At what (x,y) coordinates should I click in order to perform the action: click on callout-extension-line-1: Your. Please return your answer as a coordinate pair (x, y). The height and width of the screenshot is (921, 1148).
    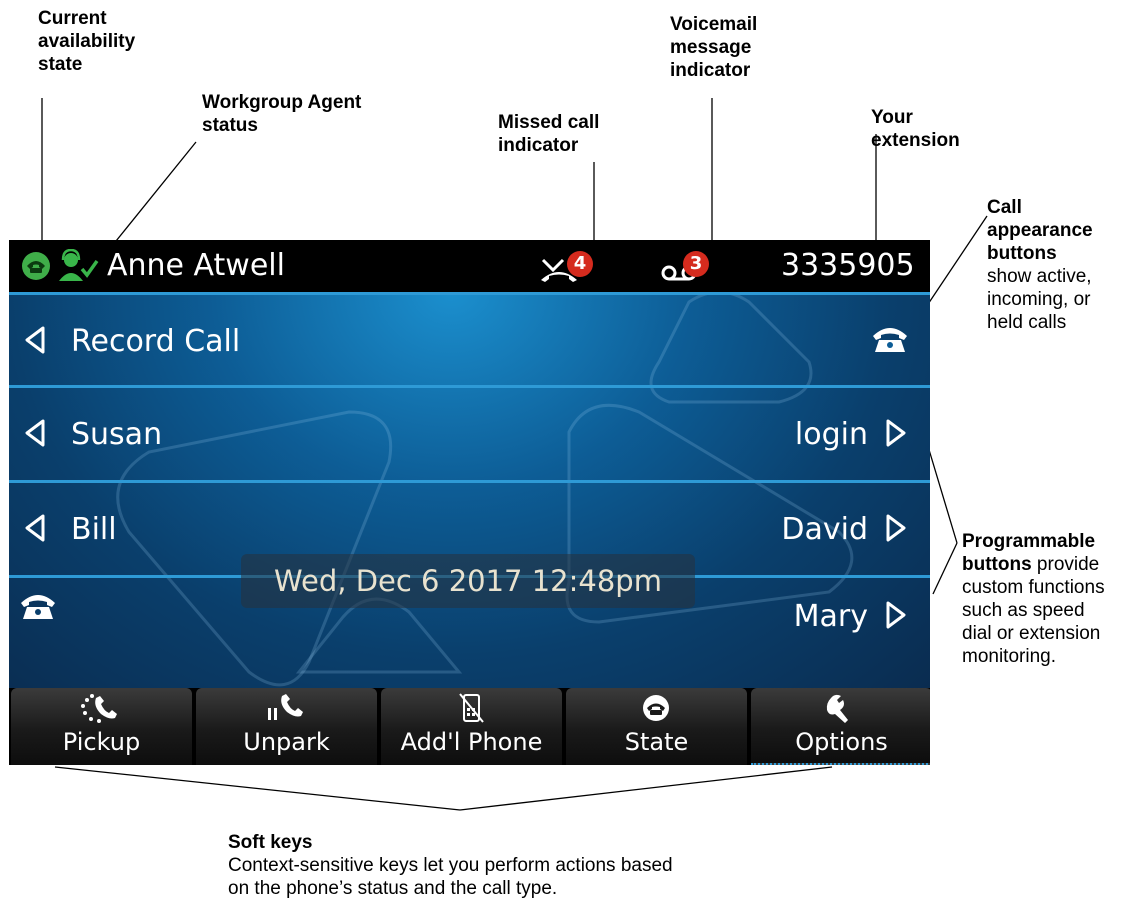
    Looking at the image, I should click on (892, 117).